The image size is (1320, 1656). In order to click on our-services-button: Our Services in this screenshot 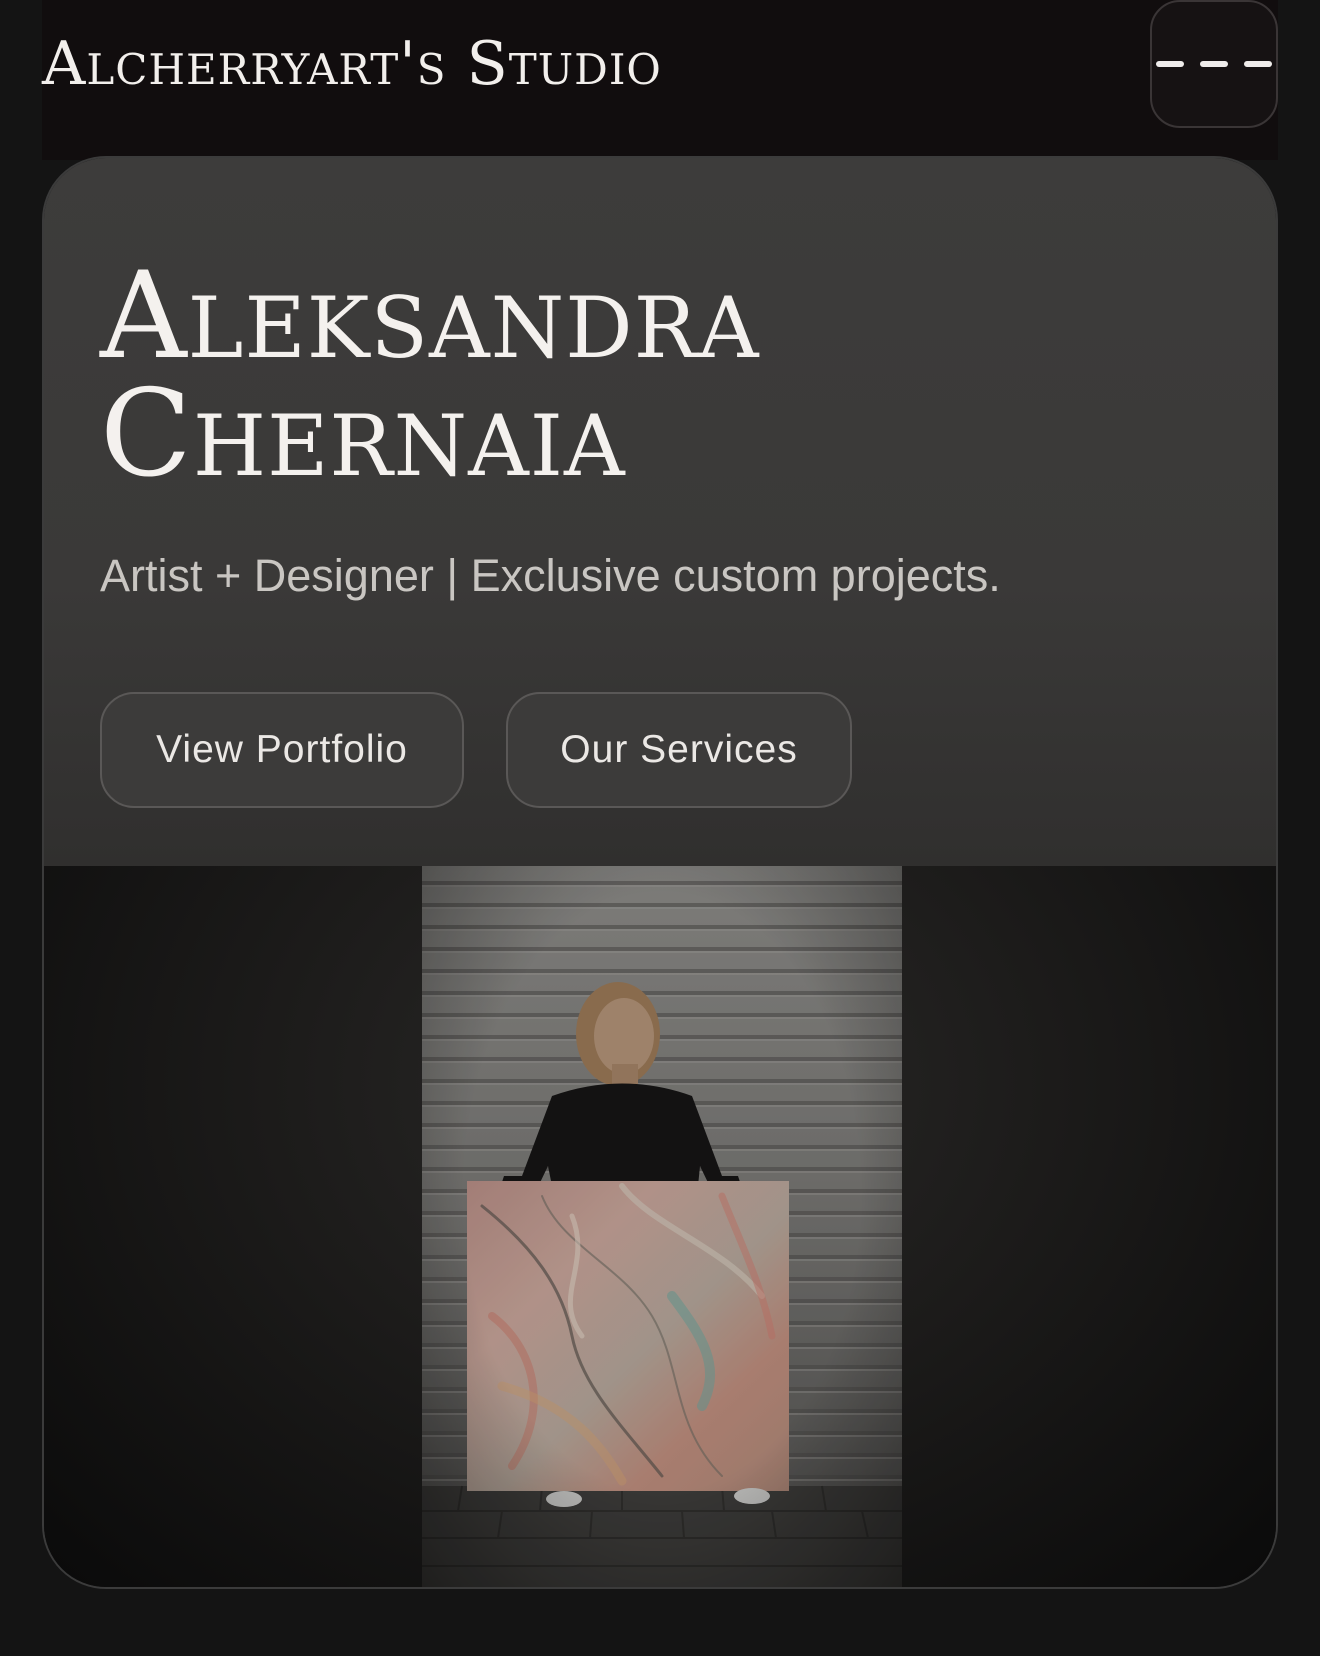, I will do `click(679, 750)`.